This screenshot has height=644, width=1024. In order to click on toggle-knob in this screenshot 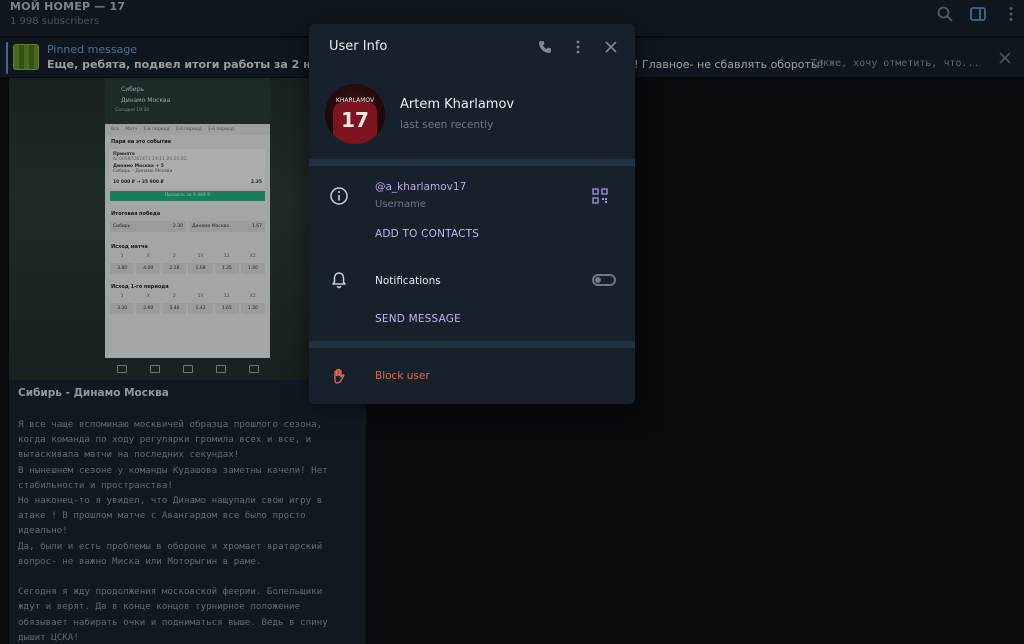, I will do `click(598, 280)`.